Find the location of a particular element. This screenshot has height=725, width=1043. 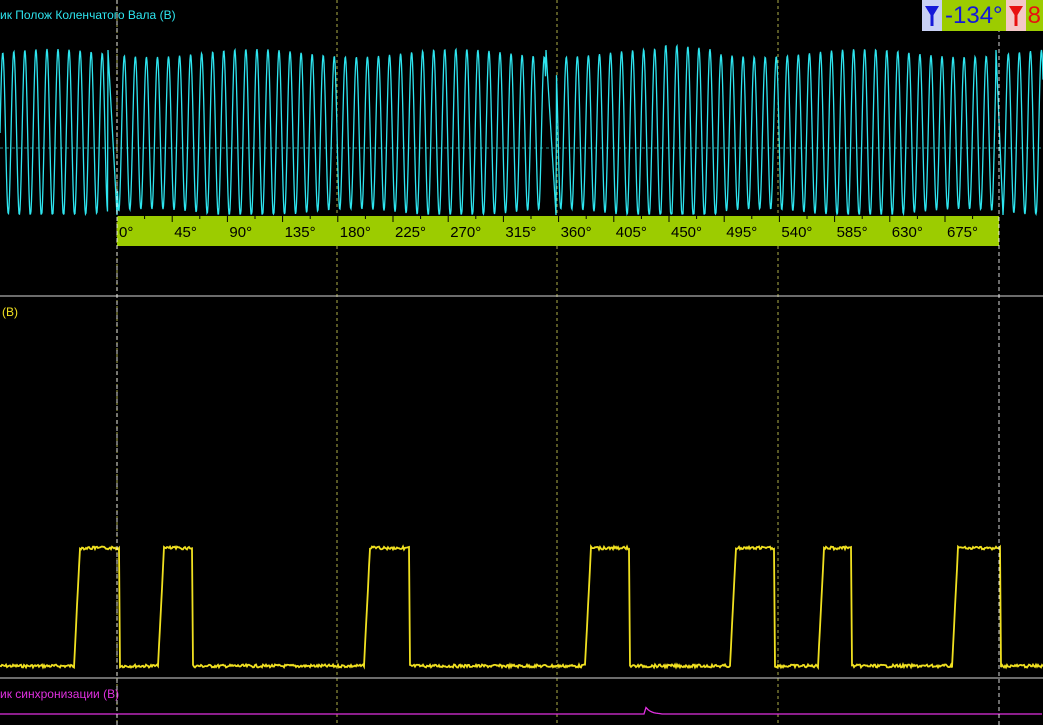

cursor-a-value: -134° is located at coordinates (974, 15).